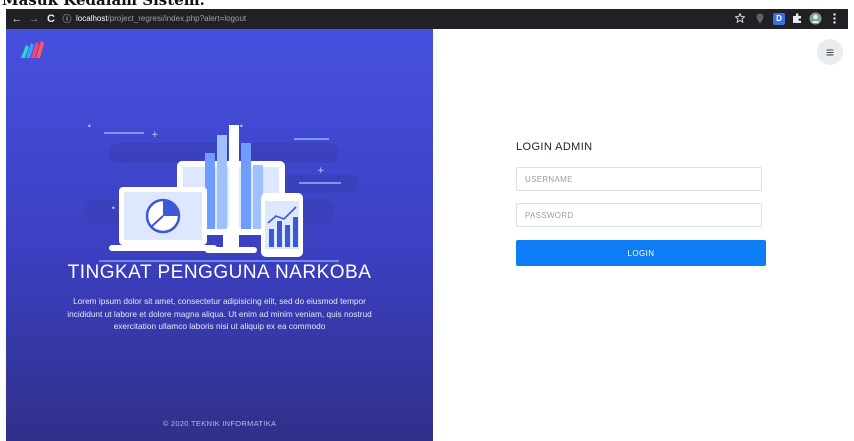 The width and height of the screenshot is (854, 441). Describe the element at coordinates (219, 423) in the screenshot. I see `copyright-footer: © 2020 TEKNIK INFORMATIKA` at that location.